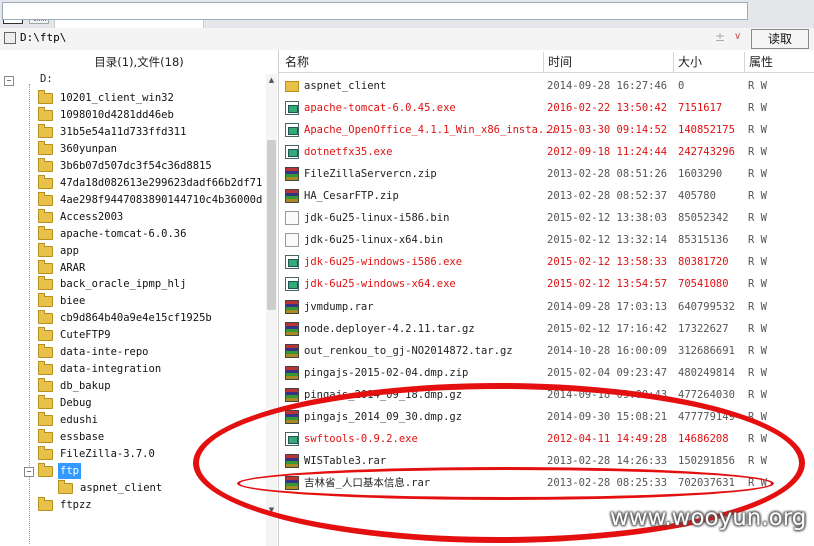 Image resolution: width=814 pixels, height=546 pixels. I want to click on file-row: aspnet_client 2014-09-28 16:27:46 0 R W, so click(548, 86).